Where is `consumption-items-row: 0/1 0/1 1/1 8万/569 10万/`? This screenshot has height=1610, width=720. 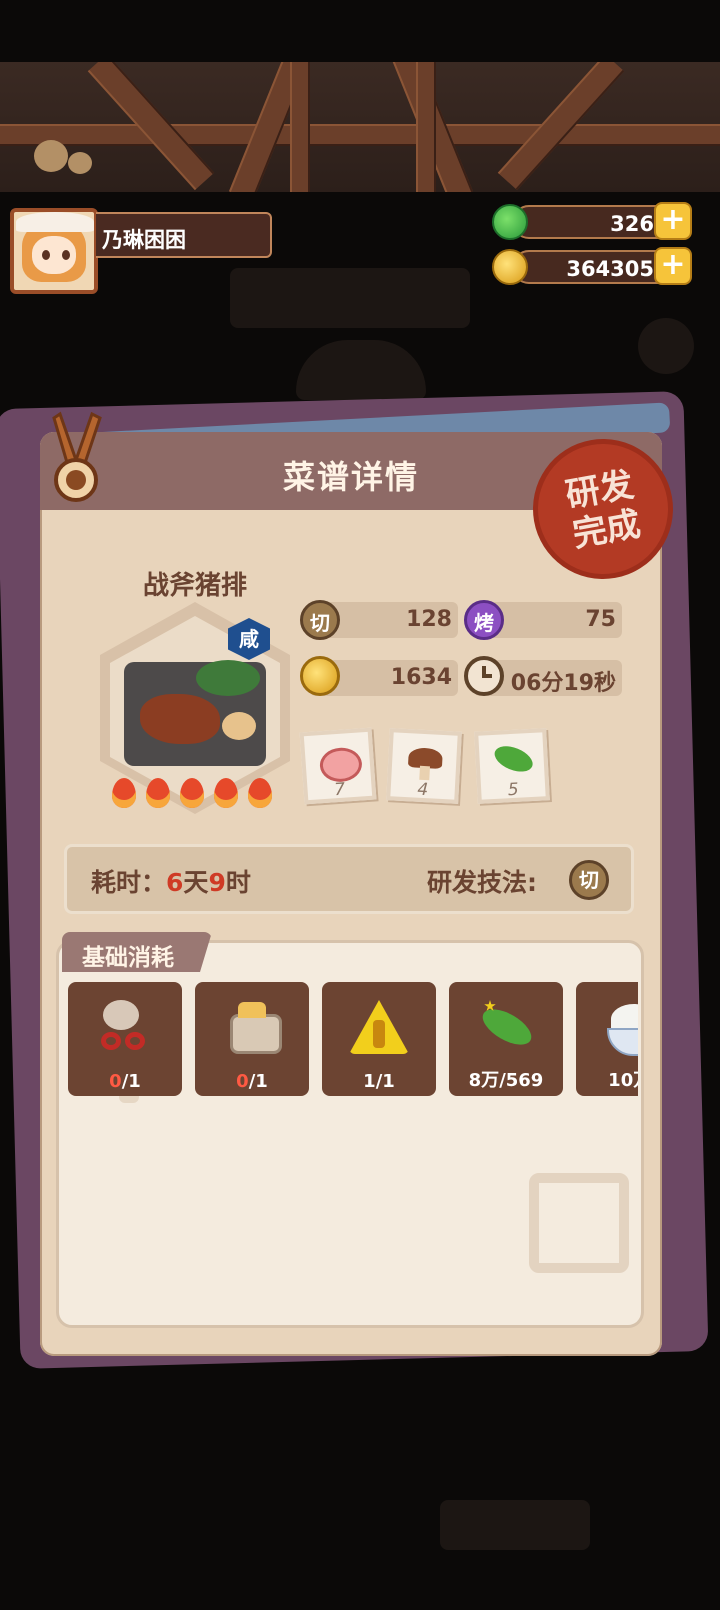 consumption-items-row: 0/1 0/1 1/1 8万/569 10万/ is located at coordinates (352, 1040).